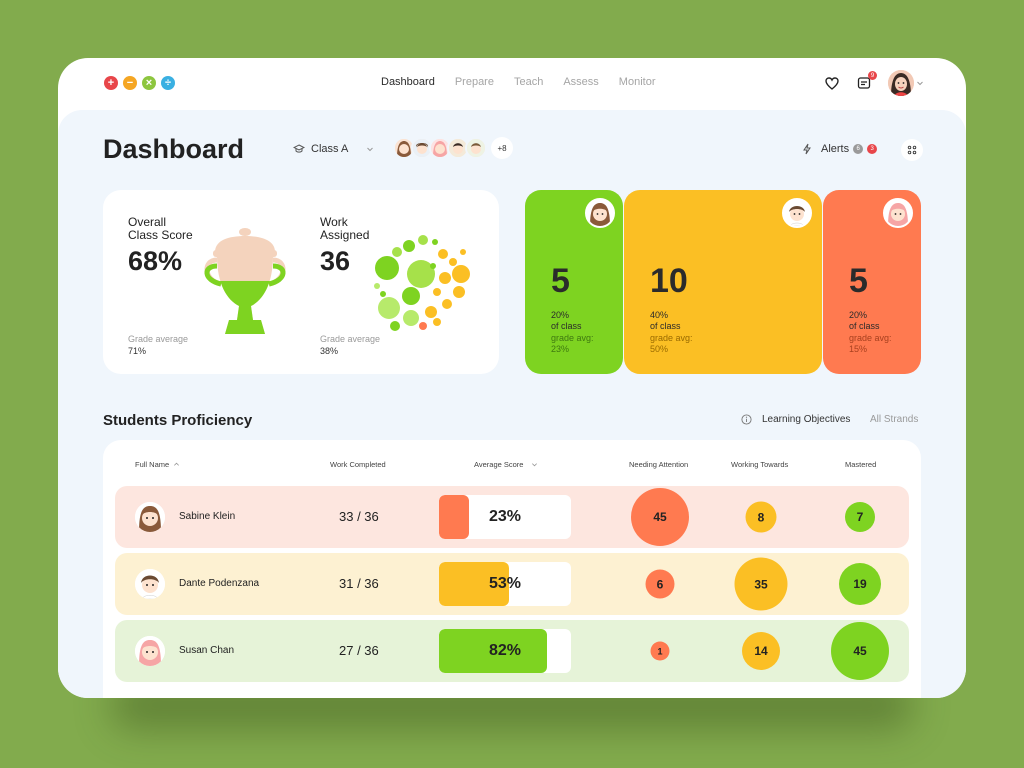 The height and width of the screenshot is (768, 1024). I want to click on minus-icon: −, so click(130, 83).